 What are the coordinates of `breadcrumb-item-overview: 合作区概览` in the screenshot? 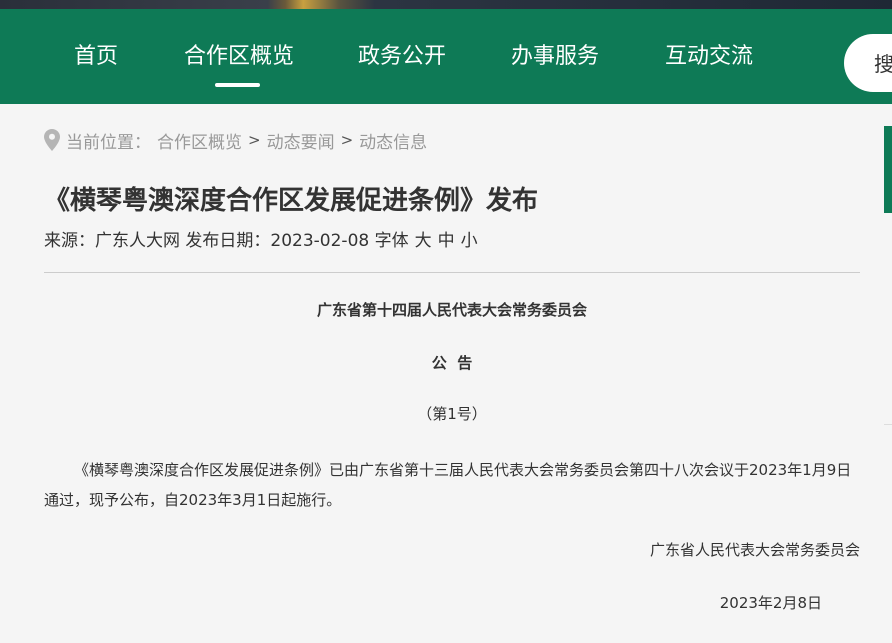 It's located at (199, 140).